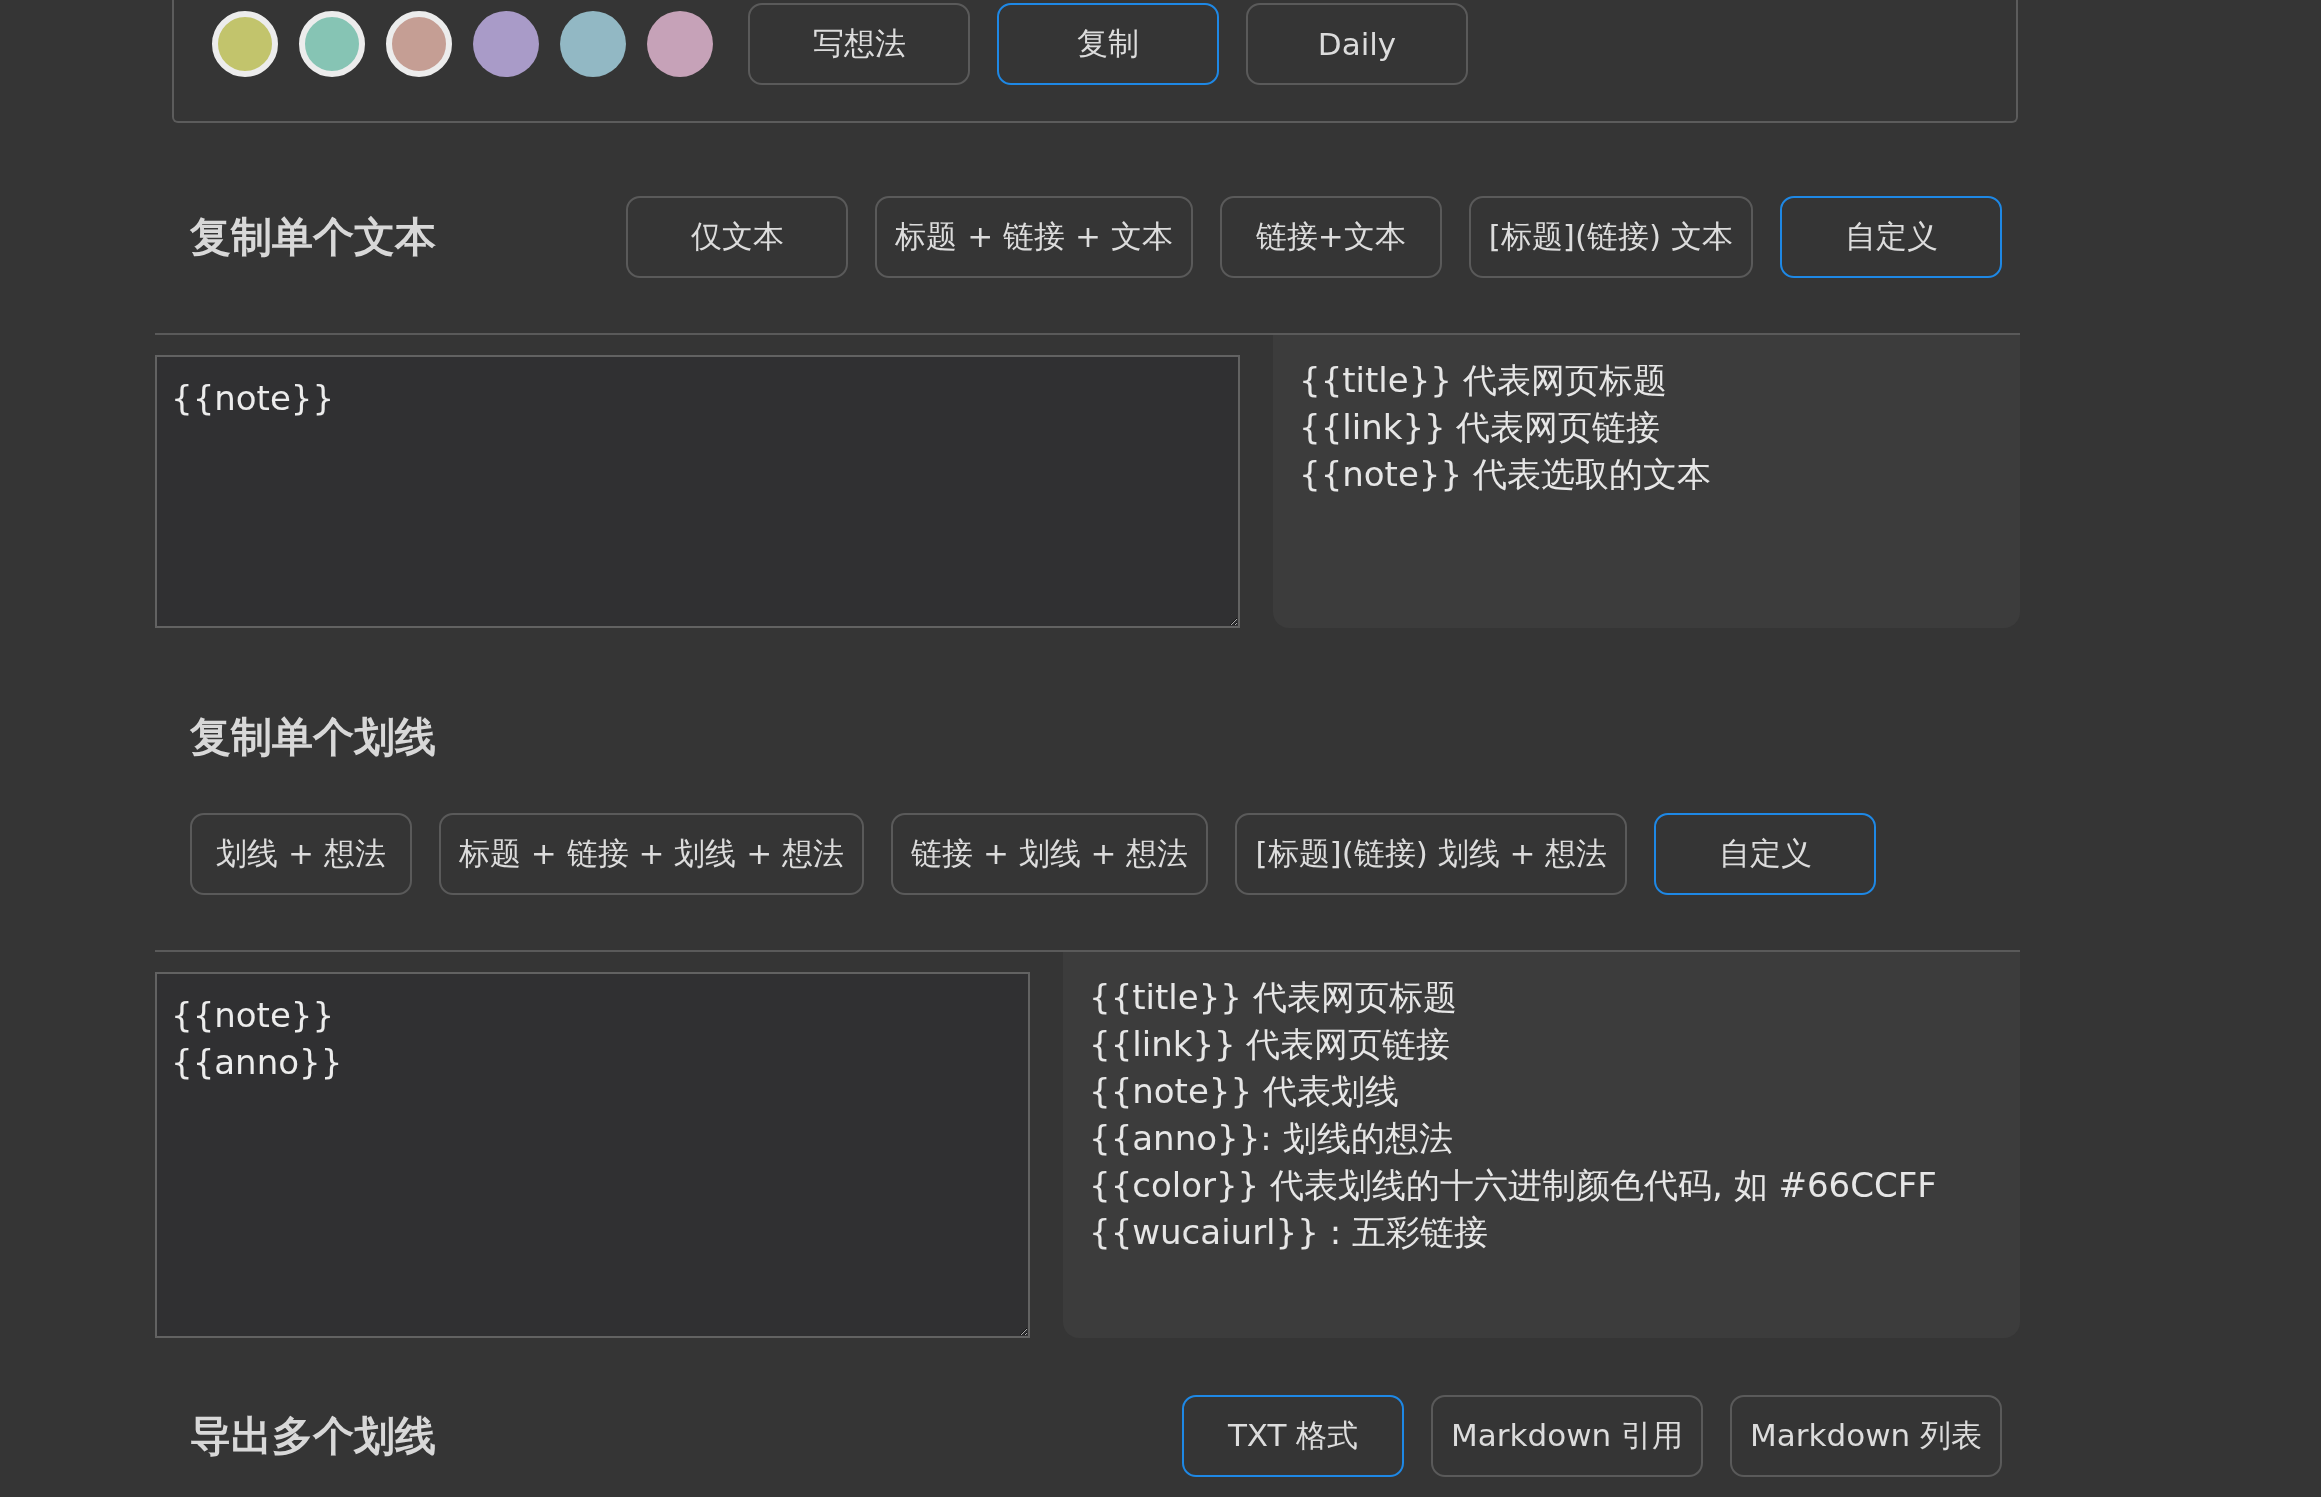 The image size is (2321, 1497). What do you see at coordinates (737, 237) in the screenshot?
I see `preset-button: 仅文本` at bounding box center [737, 237].